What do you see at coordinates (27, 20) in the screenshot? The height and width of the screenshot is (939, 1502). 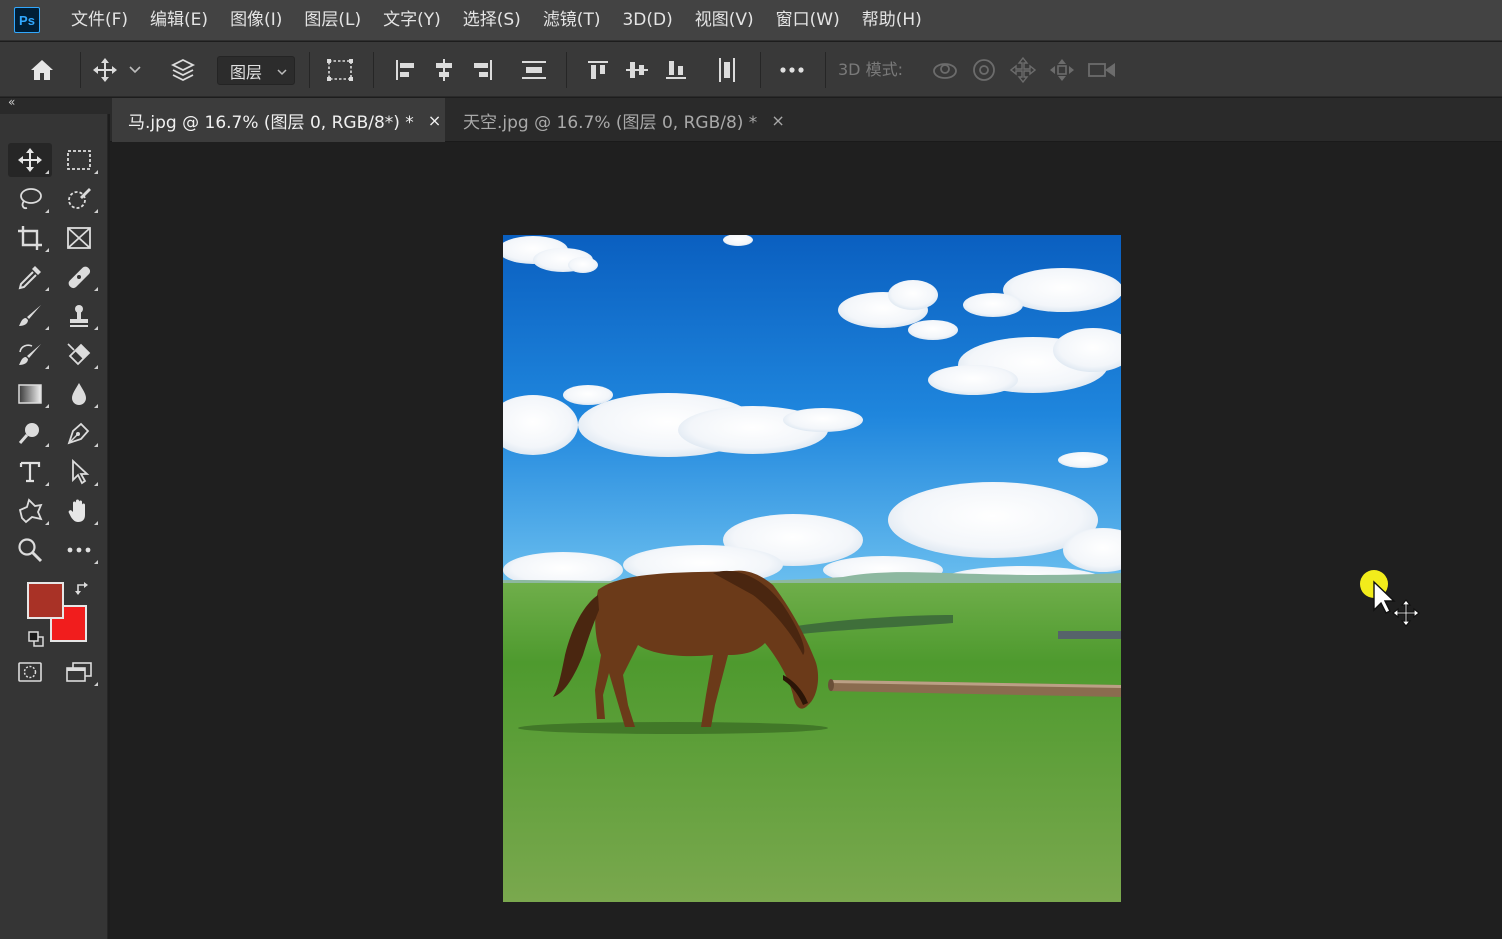 I see `photoshop-logo: Ps` at bounding box center [27, 20].